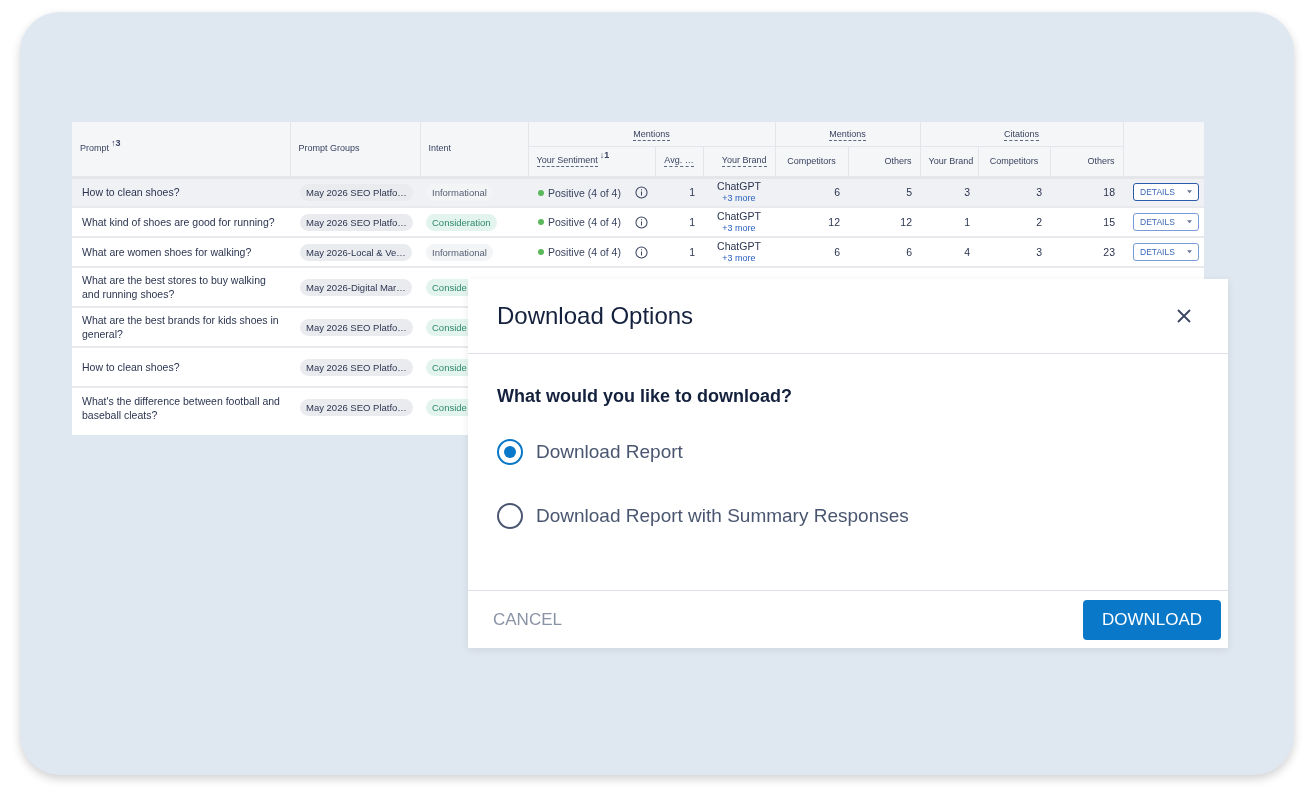  I want to click on table-cell: 5, so click(909, 192).